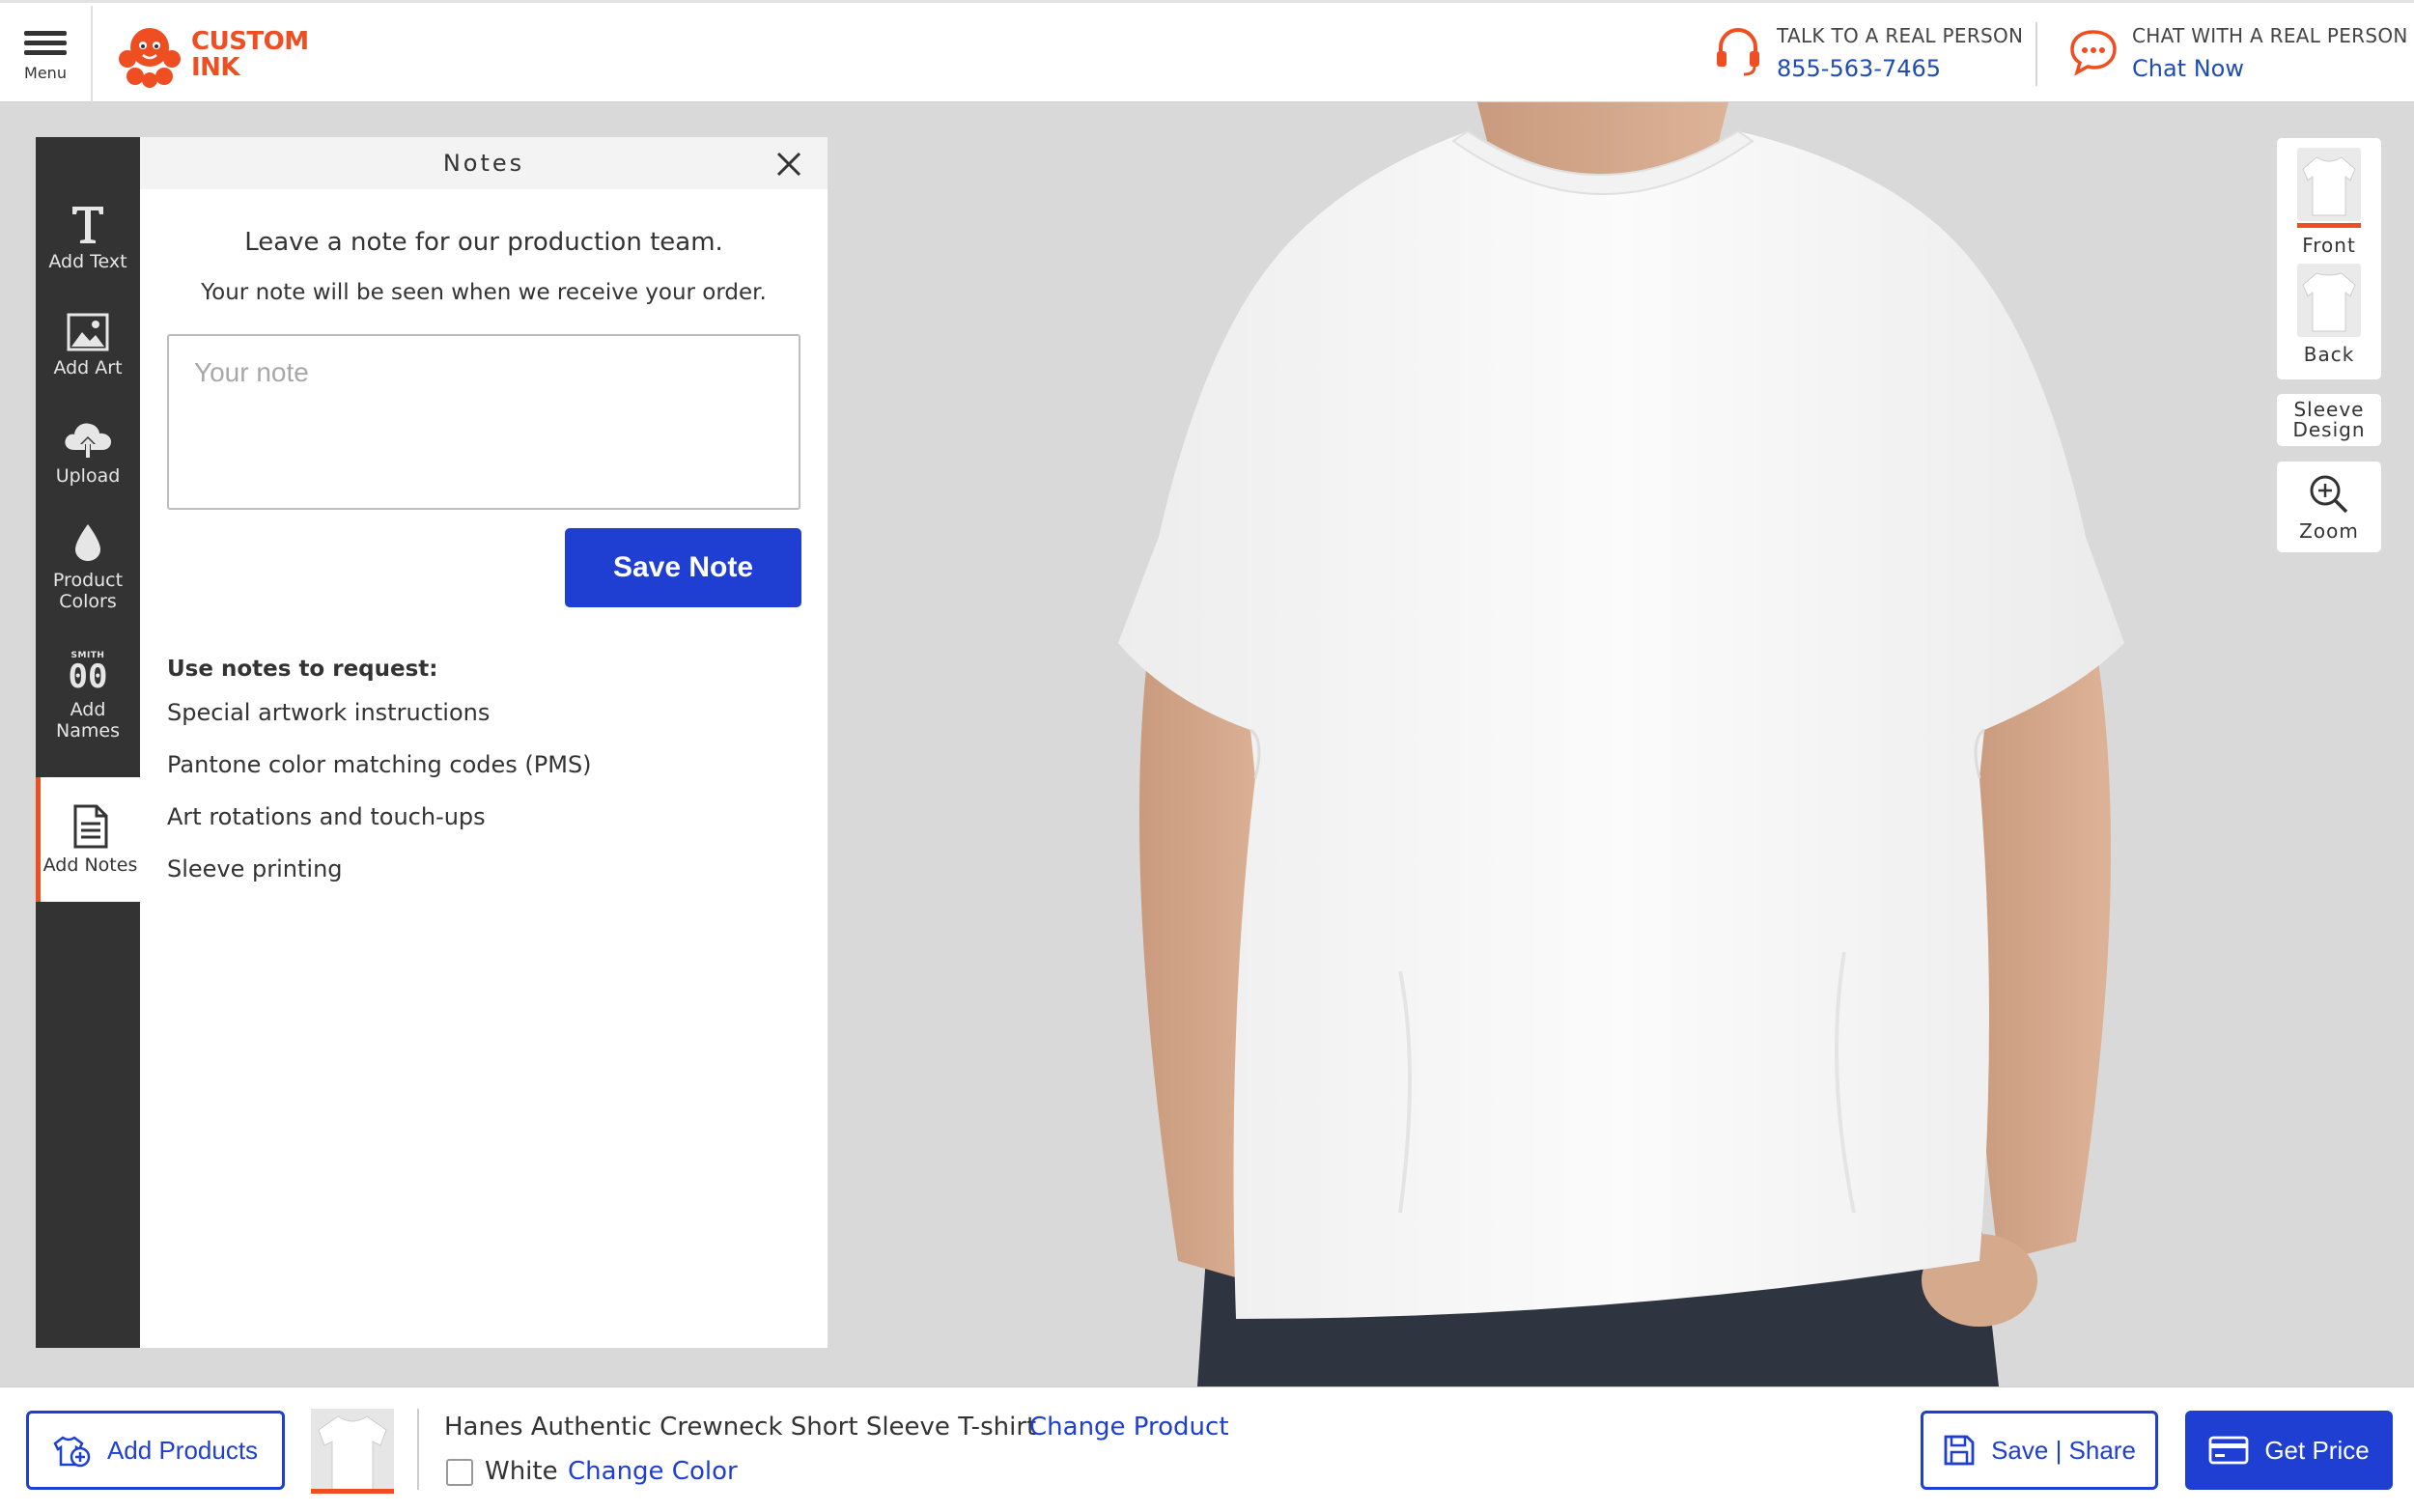 This screenshot has width=2414, height=1512. I want to click on request-item: Special artwork instructions, so click(329, 713).